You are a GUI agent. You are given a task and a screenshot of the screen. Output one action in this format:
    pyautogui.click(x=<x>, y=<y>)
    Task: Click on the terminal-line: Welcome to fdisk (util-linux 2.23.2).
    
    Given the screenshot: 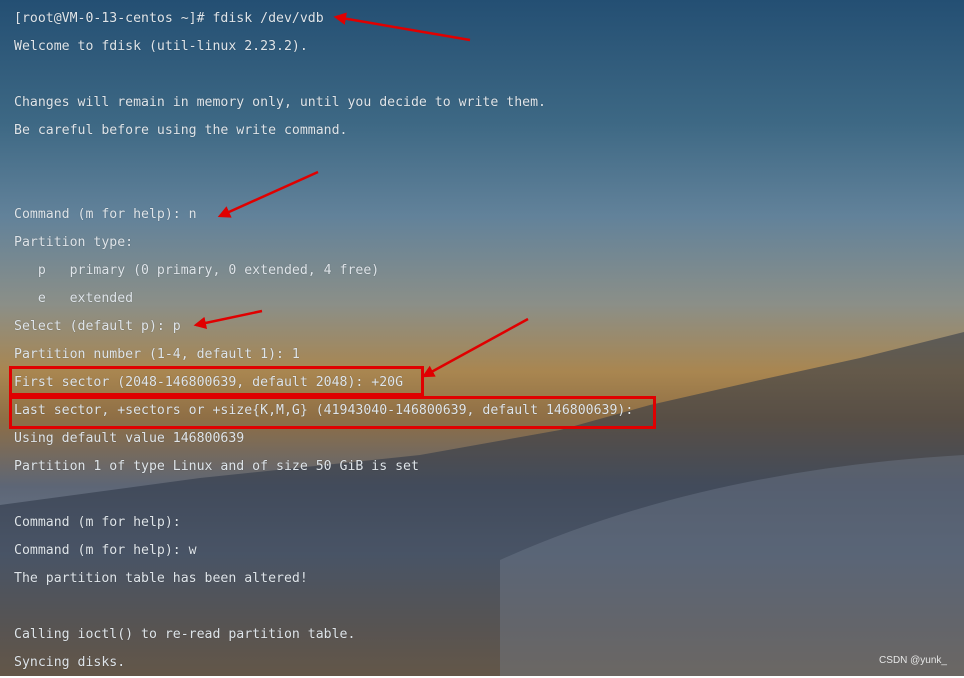 What is the action you would take?
    pyautogui.click(x=161, y=46)
    